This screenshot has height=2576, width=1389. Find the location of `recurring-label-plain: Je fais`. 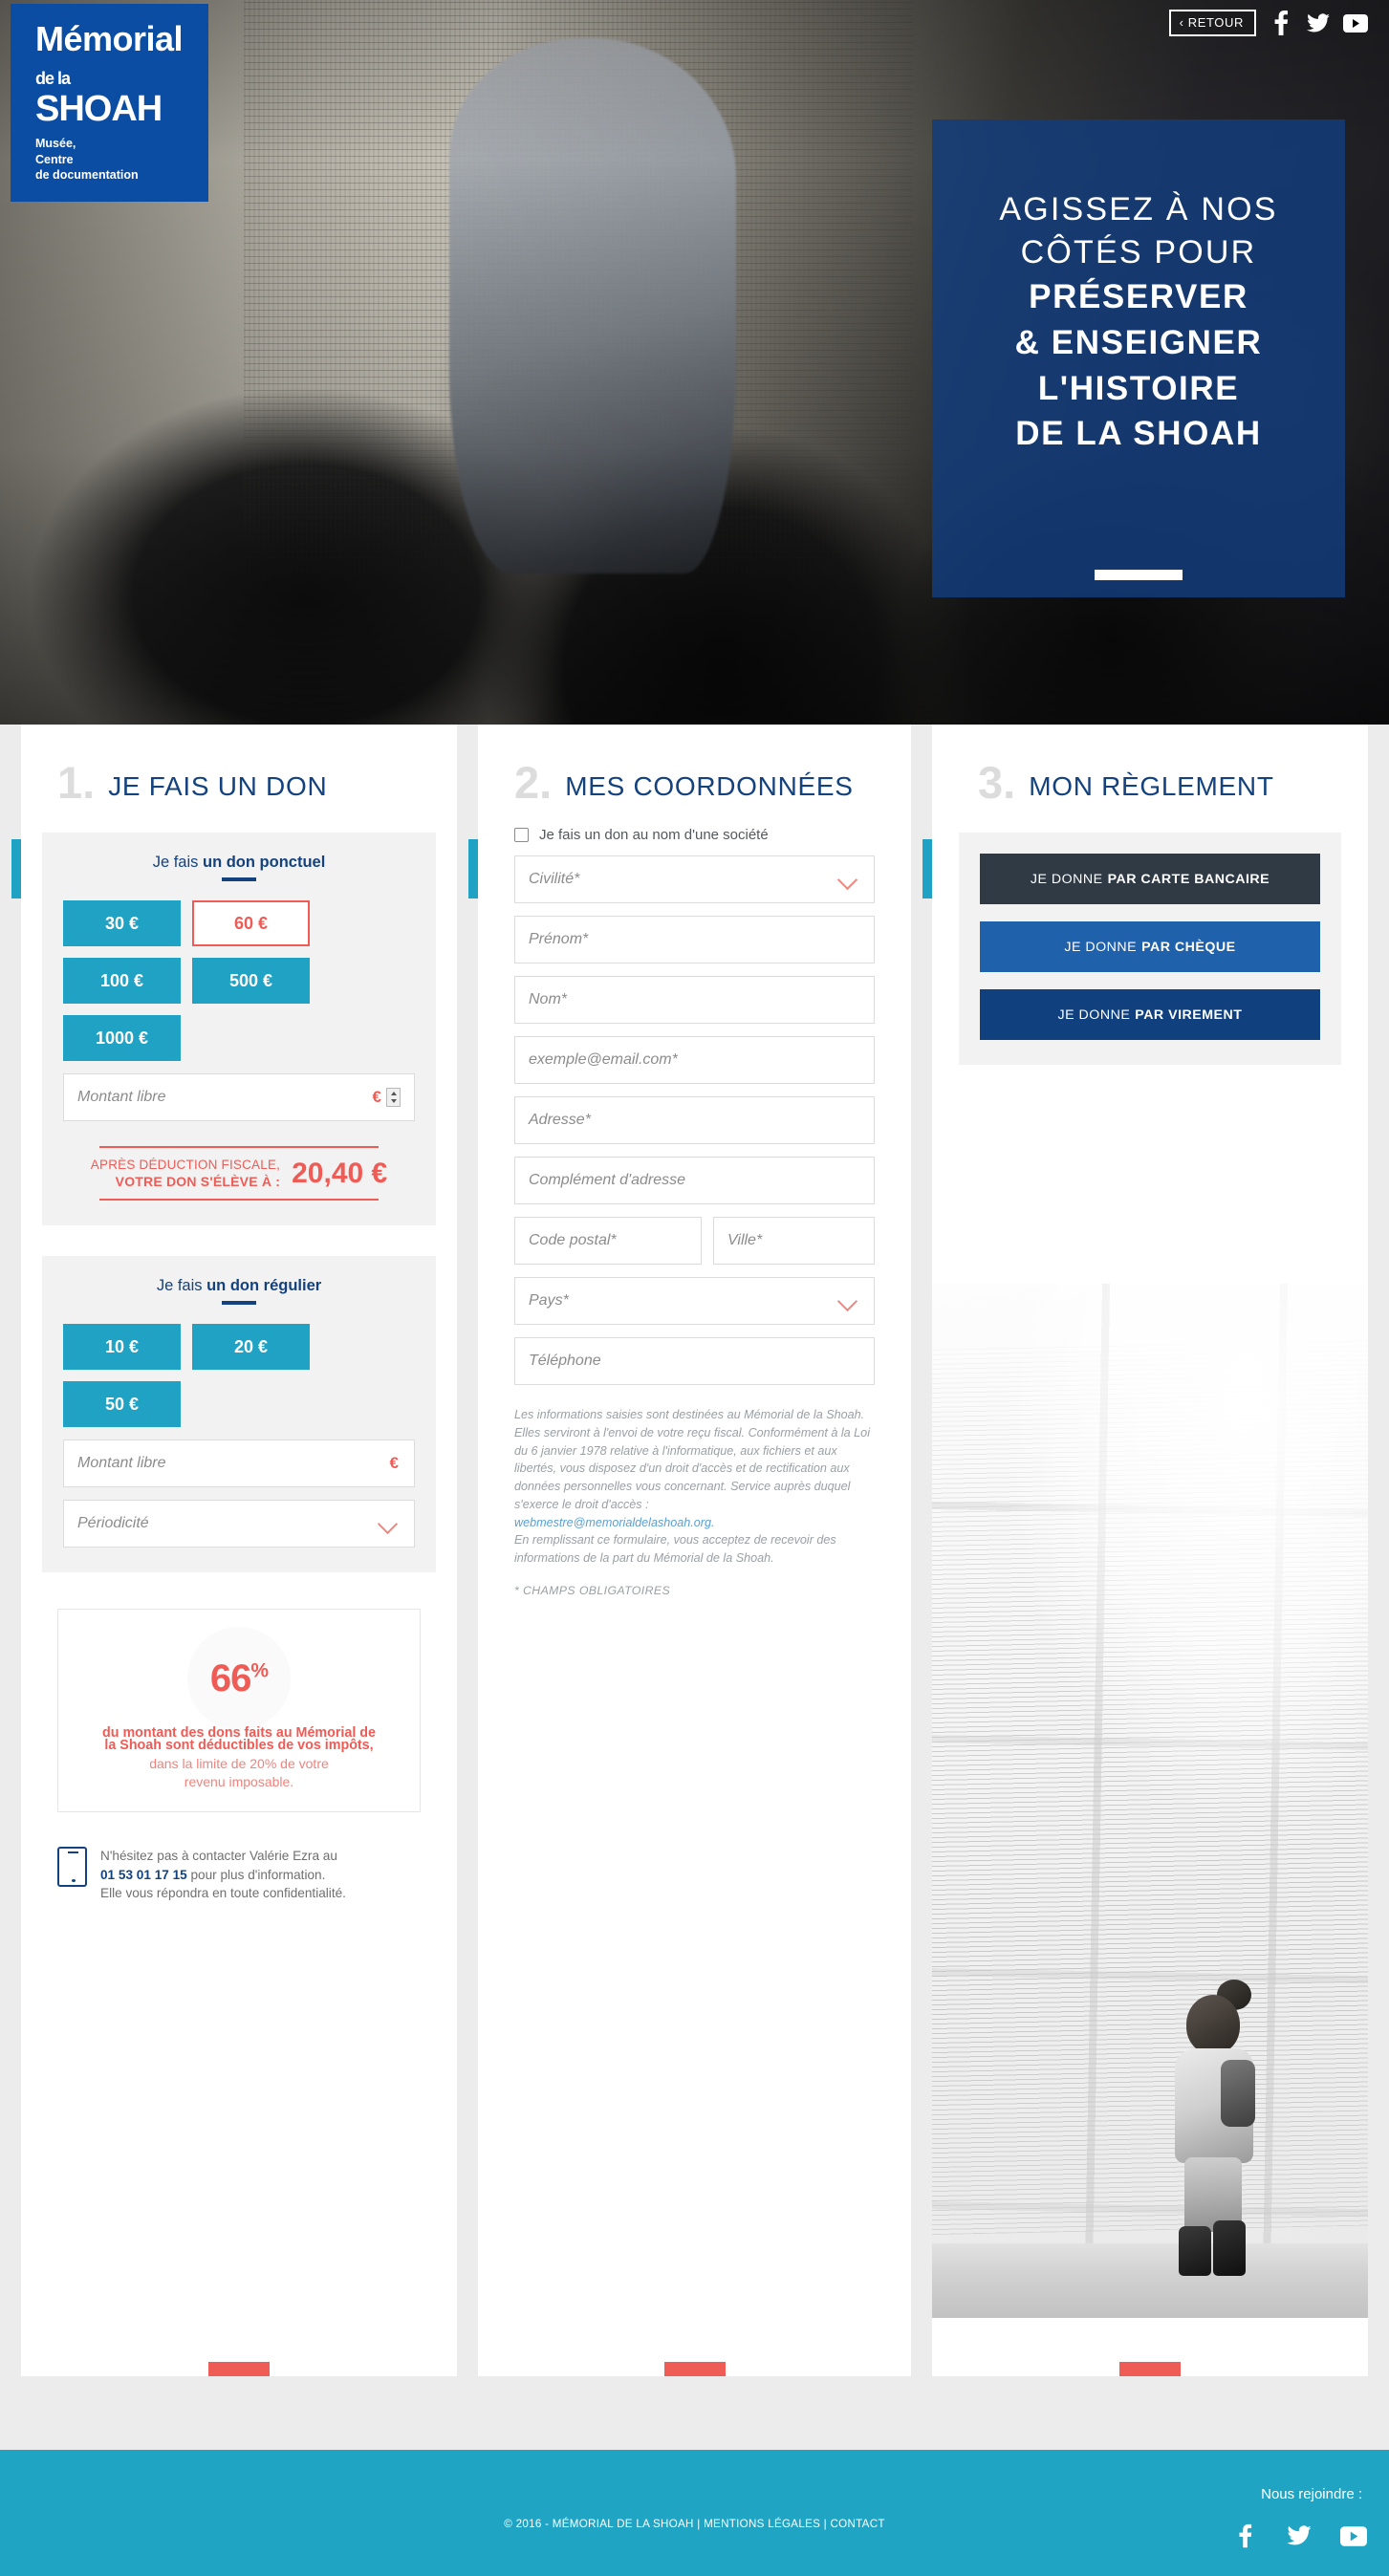

recurring-label-plain: Je fais is located at coordinates (181, 1285).